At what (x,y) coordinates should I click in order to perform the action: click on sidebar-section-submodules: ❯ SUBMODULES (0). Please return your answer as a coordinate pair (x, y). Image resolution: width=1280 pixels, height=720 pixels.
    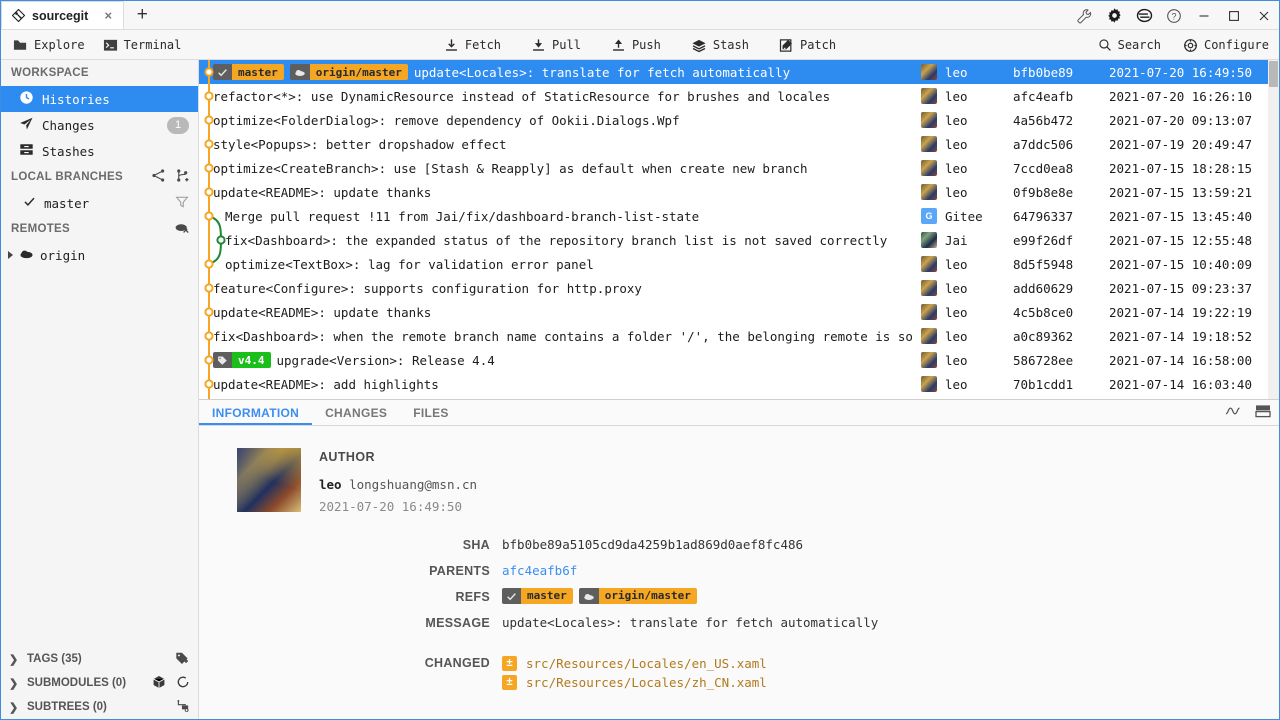
    Looking at the image, I should click on (99, 683).